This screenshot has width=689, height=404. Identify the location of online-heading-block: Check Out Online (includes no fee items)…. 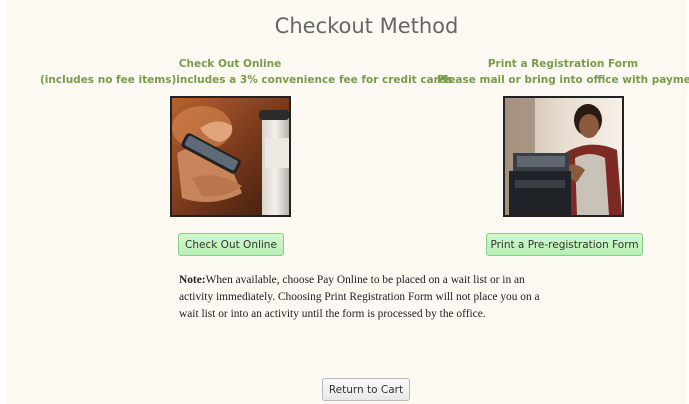
(246, 72).